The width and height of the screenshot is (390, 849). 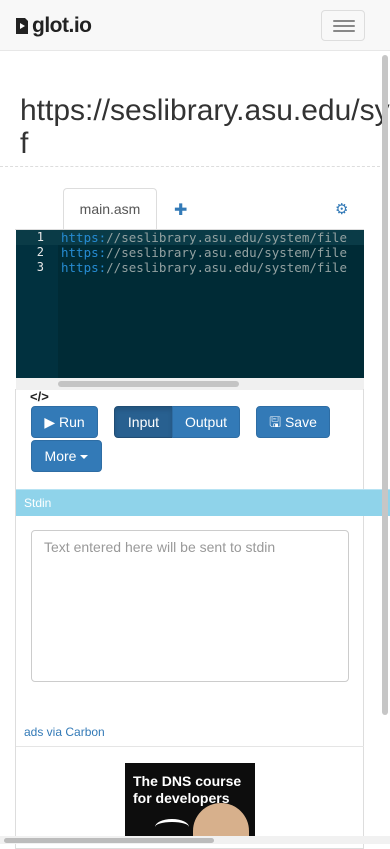 I want to click on floppy-disk-icon: 🖫, so click(x=275, y=422).